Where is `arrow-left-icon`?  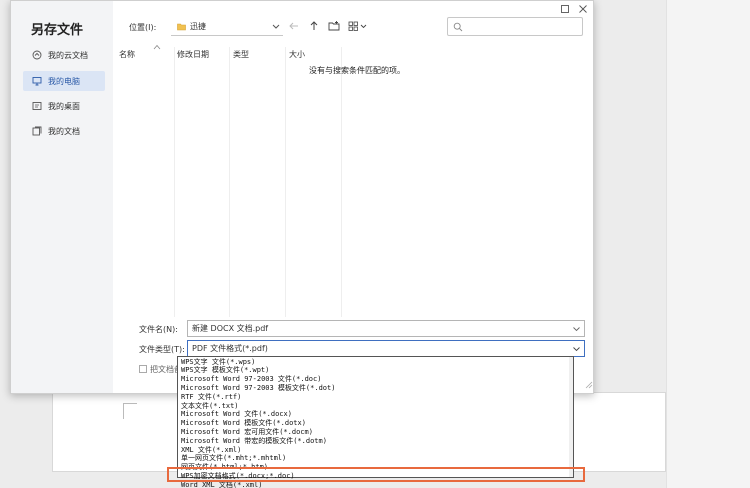 arrow-left-icon is located at coordinates (293, 26).